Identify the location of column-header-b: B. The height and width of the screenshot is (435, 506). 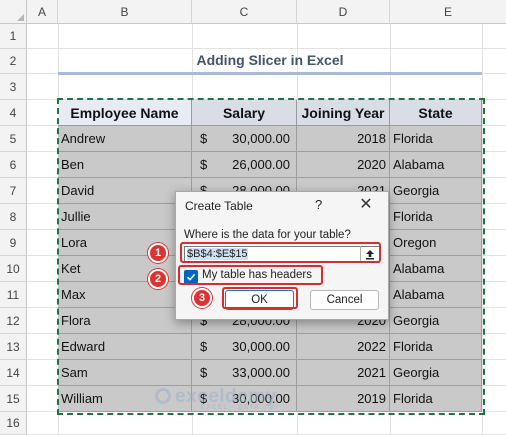
(125, 12).